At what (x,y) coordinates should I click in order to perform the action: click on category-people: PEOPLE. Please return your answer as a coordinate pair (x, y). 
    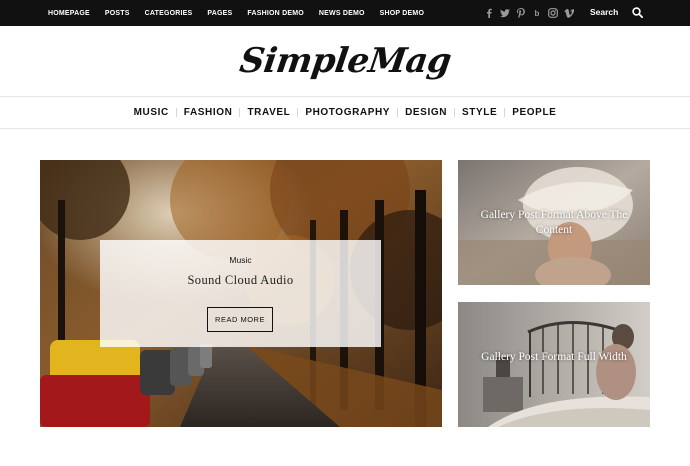
    Looking at the image, I should click on (534, 112).